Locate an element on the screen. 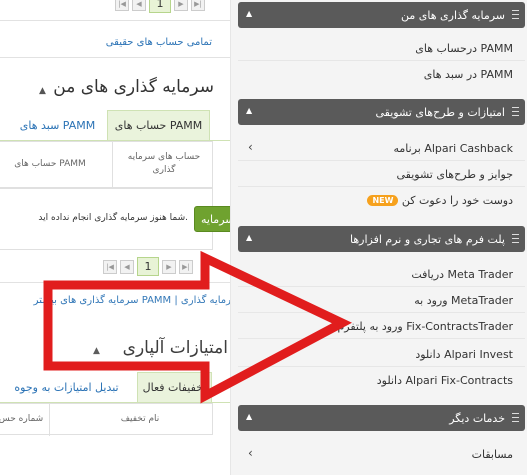 The height and width of the screenshot is (475, 527). section-title: امتیازات و طرح‌های تشویقی is located at coordinates (440, 112).